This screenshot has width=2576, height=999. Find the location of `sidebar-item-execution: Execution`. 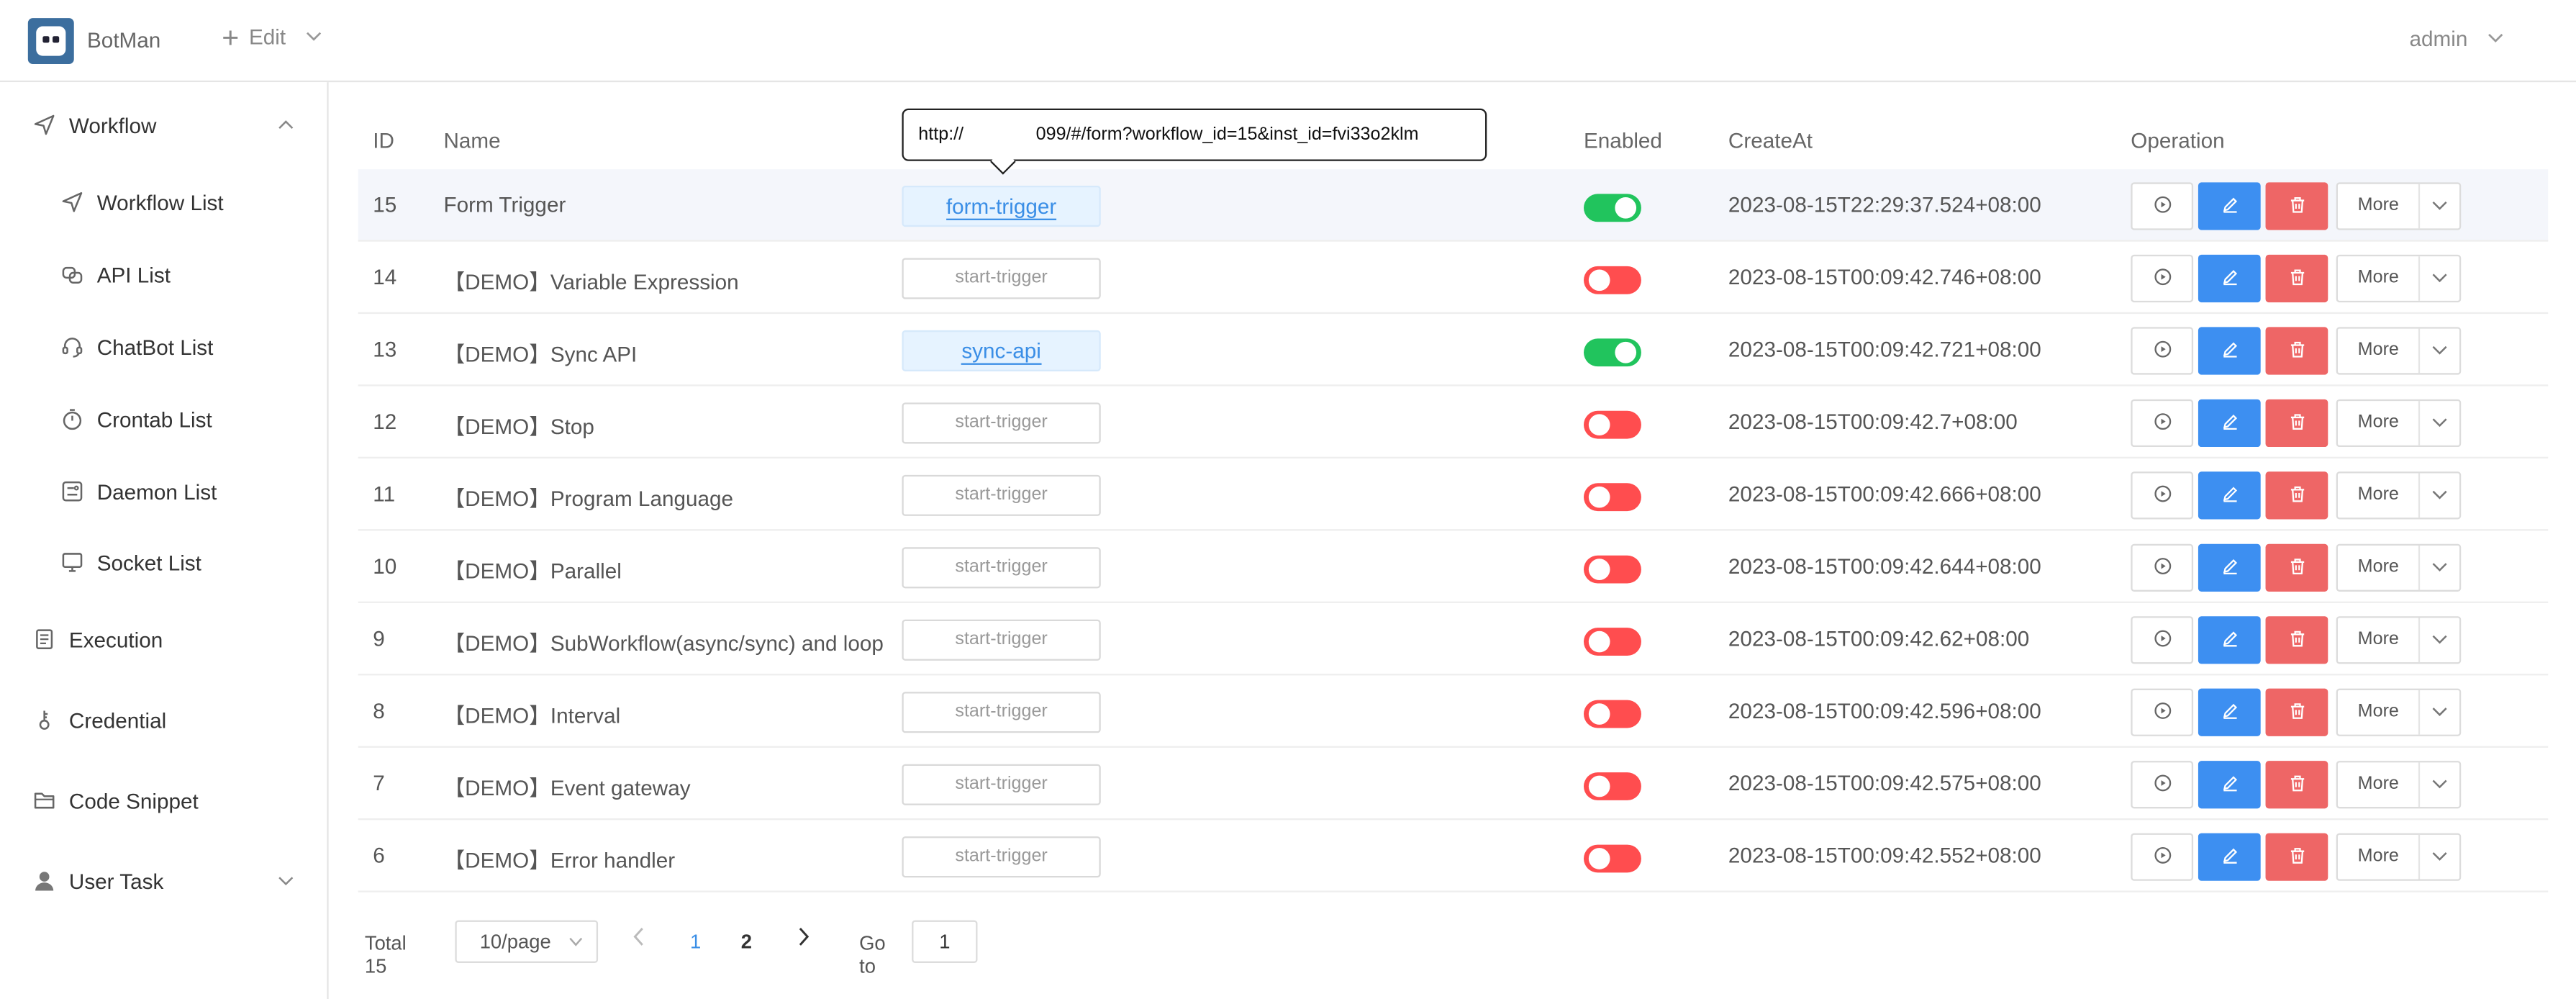

sidebar-item-execution: Execution is located at coordinates (163, 639).